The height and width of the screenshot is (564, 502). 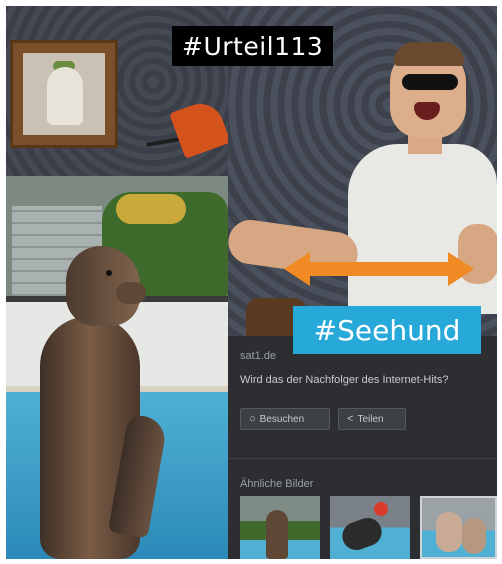 I want to click on visit-button-label: Besuchen, so click(x=282, y=419).